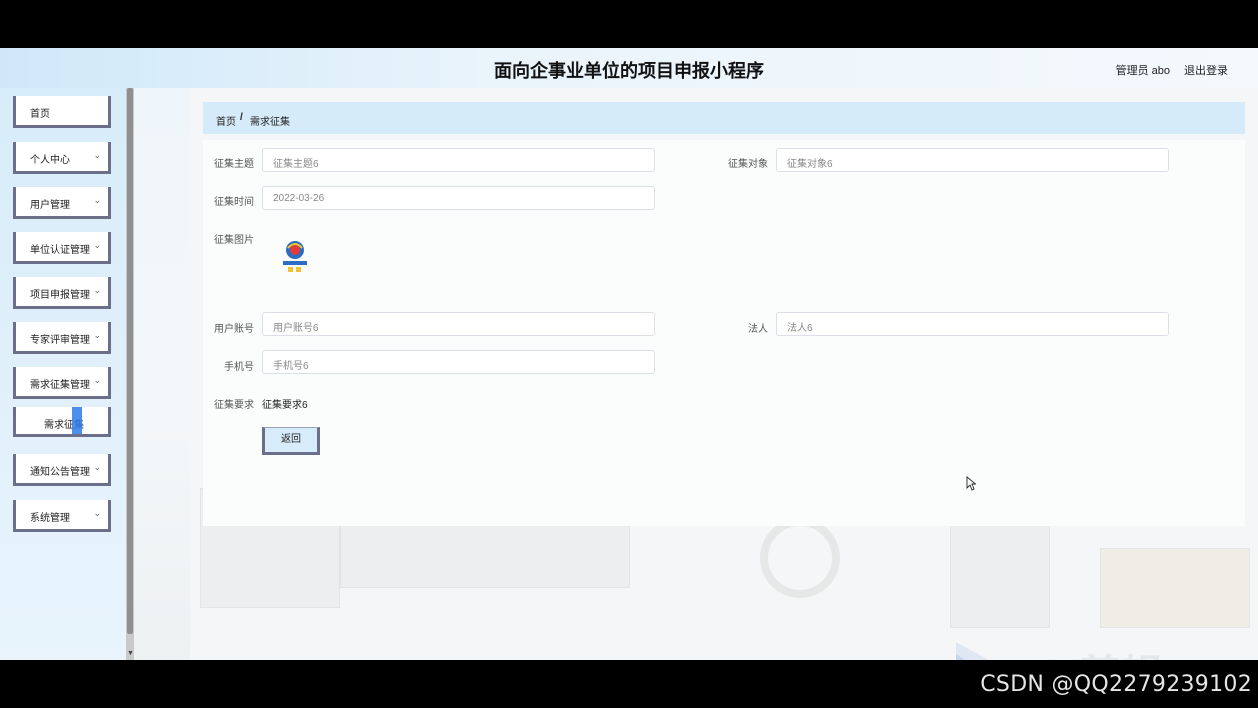  What do you see at coordinates (40, 114) in the screenshot?
I see `sidebar-item-label: 首页` at bounding box center [40, 114].